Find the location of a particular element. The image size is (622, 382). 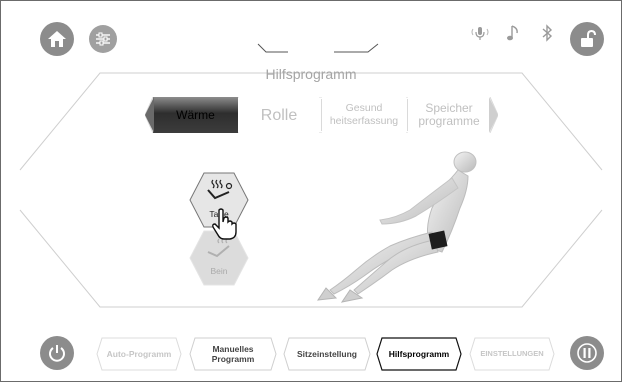

pause-button is located at coordinates (587, 353).